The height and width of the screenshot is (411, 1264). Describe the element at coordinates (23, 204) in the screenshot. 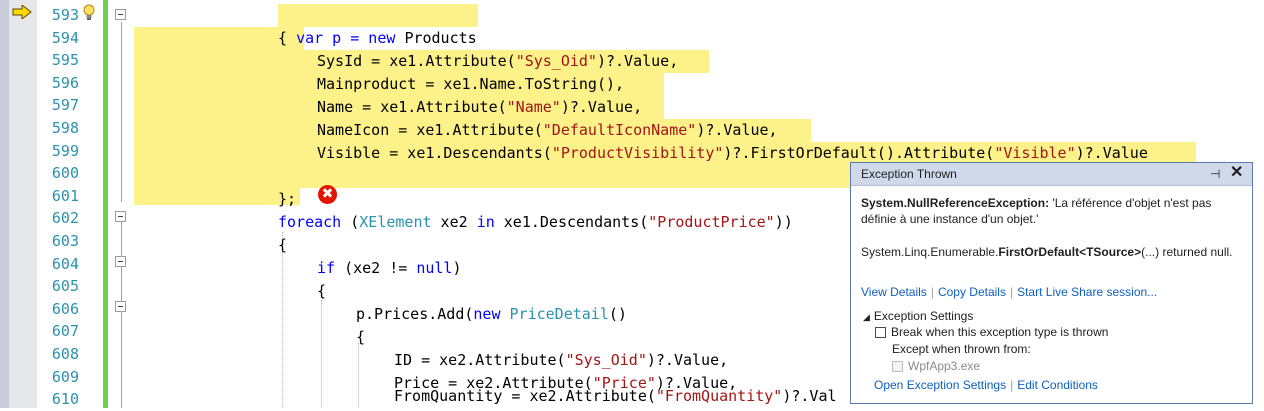

I see `glyph-margin` at that location.